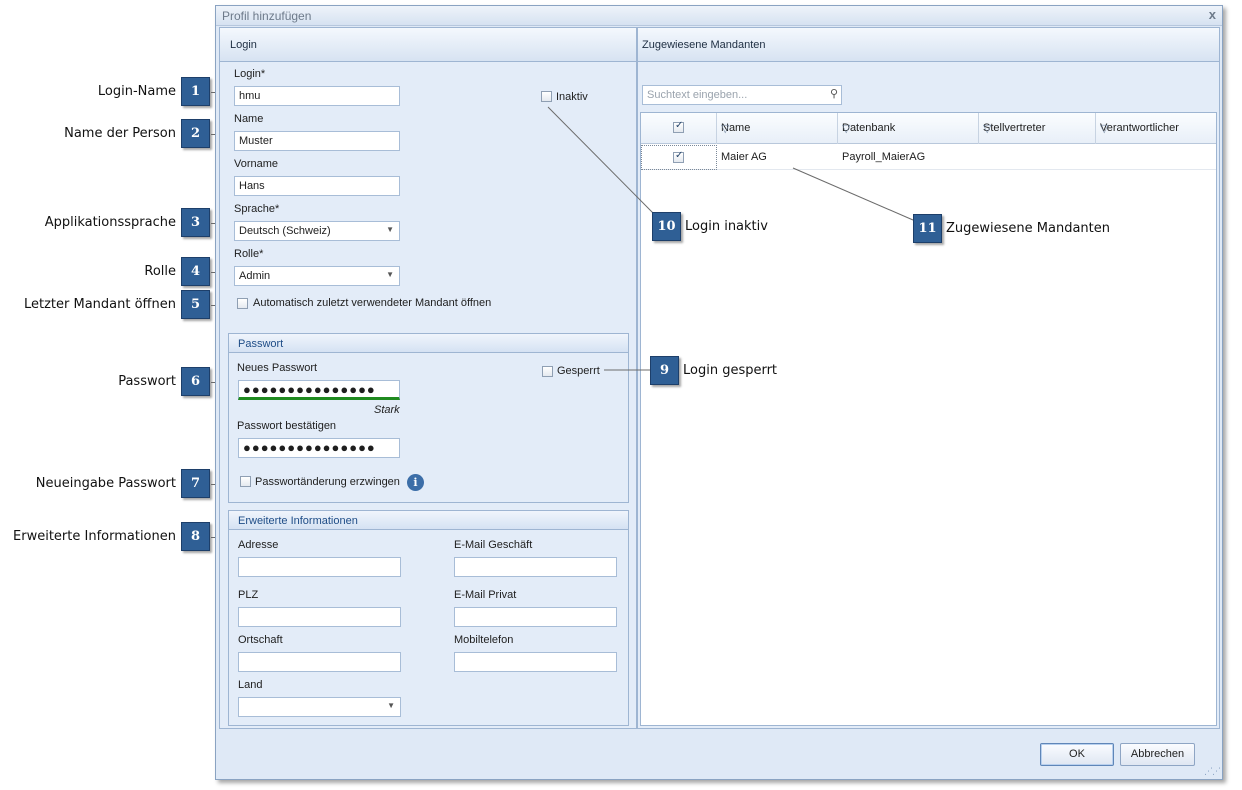  I want to click on annotation-badge: 9, so click(664, 370).